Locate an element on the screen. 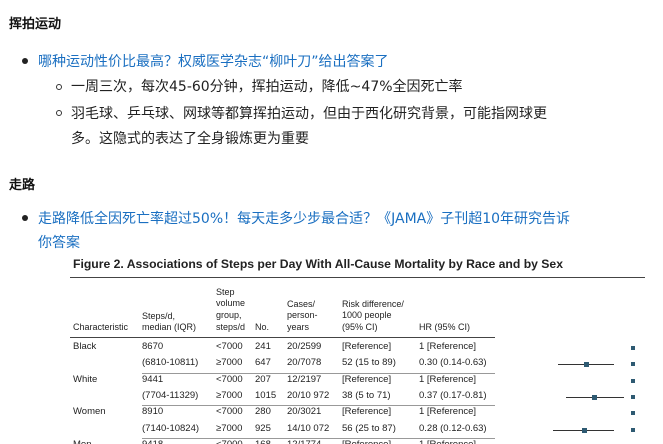  table-cell-hr: 0.28 (0.12-0.63) is located at coordinates (453, 428).